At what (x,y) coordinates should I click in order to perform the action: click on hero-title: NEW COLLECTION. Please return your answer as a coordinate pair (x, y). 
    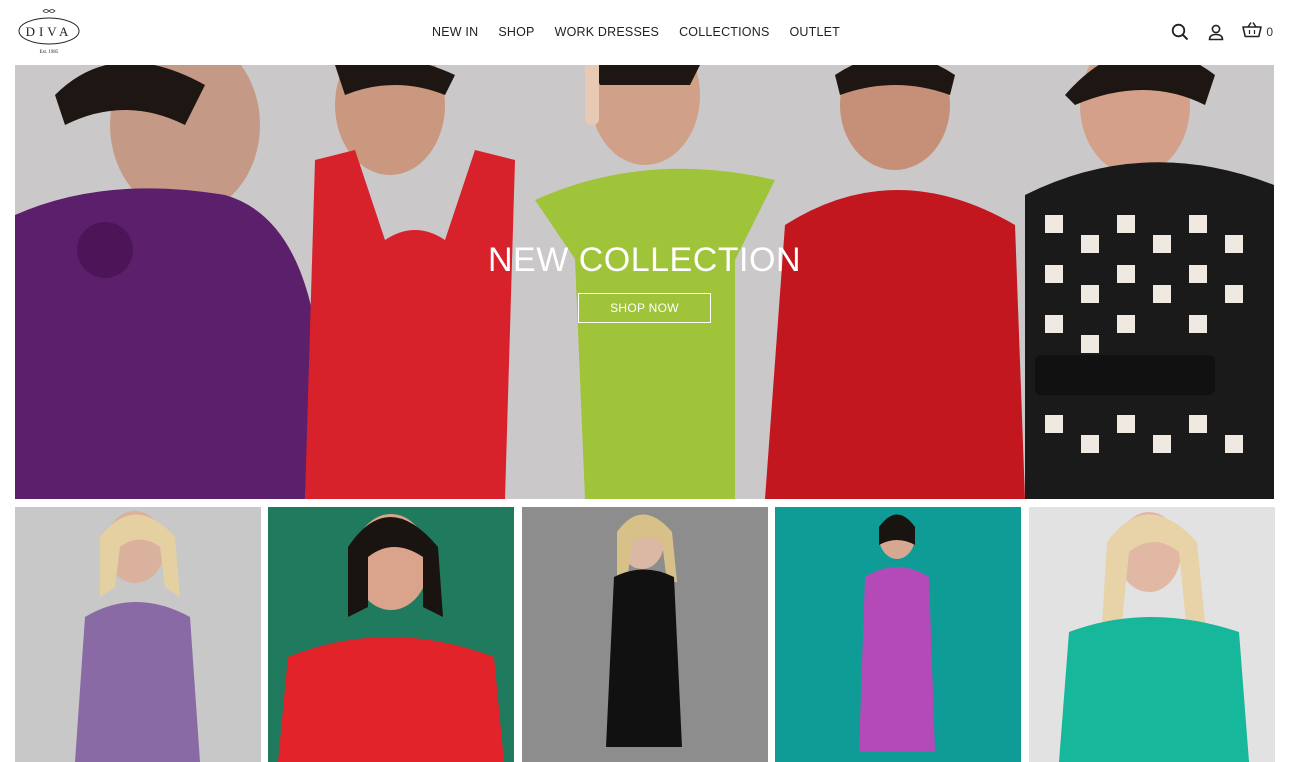
    Looking at the image, I should click on (644, 260).